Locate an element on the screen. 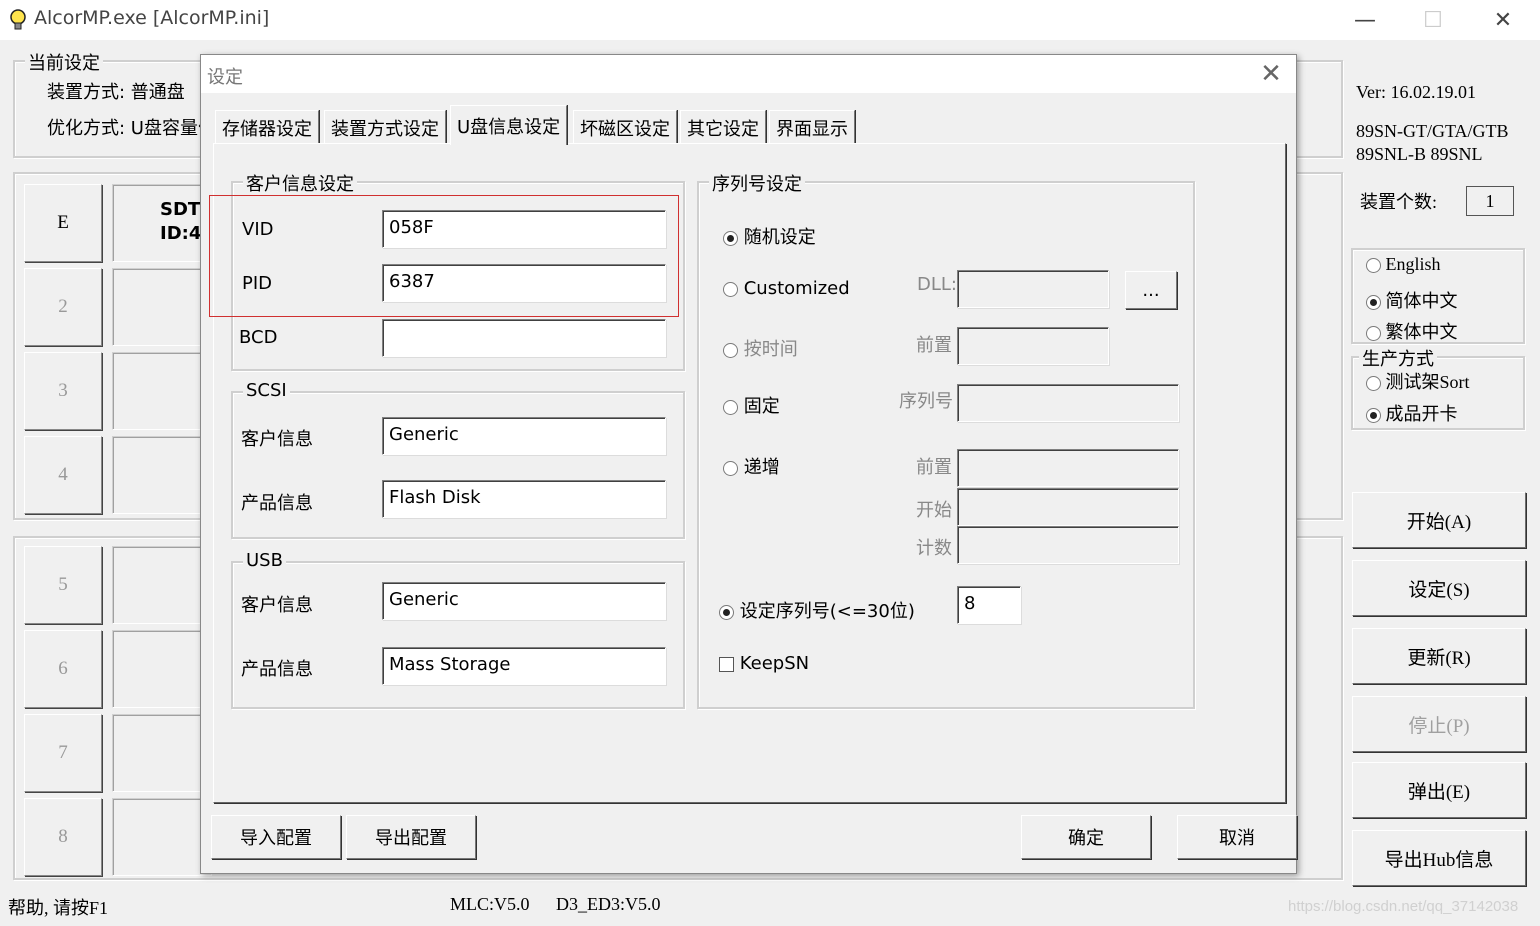  serial-customized-option: Customized is located at coordinates (786, 288).